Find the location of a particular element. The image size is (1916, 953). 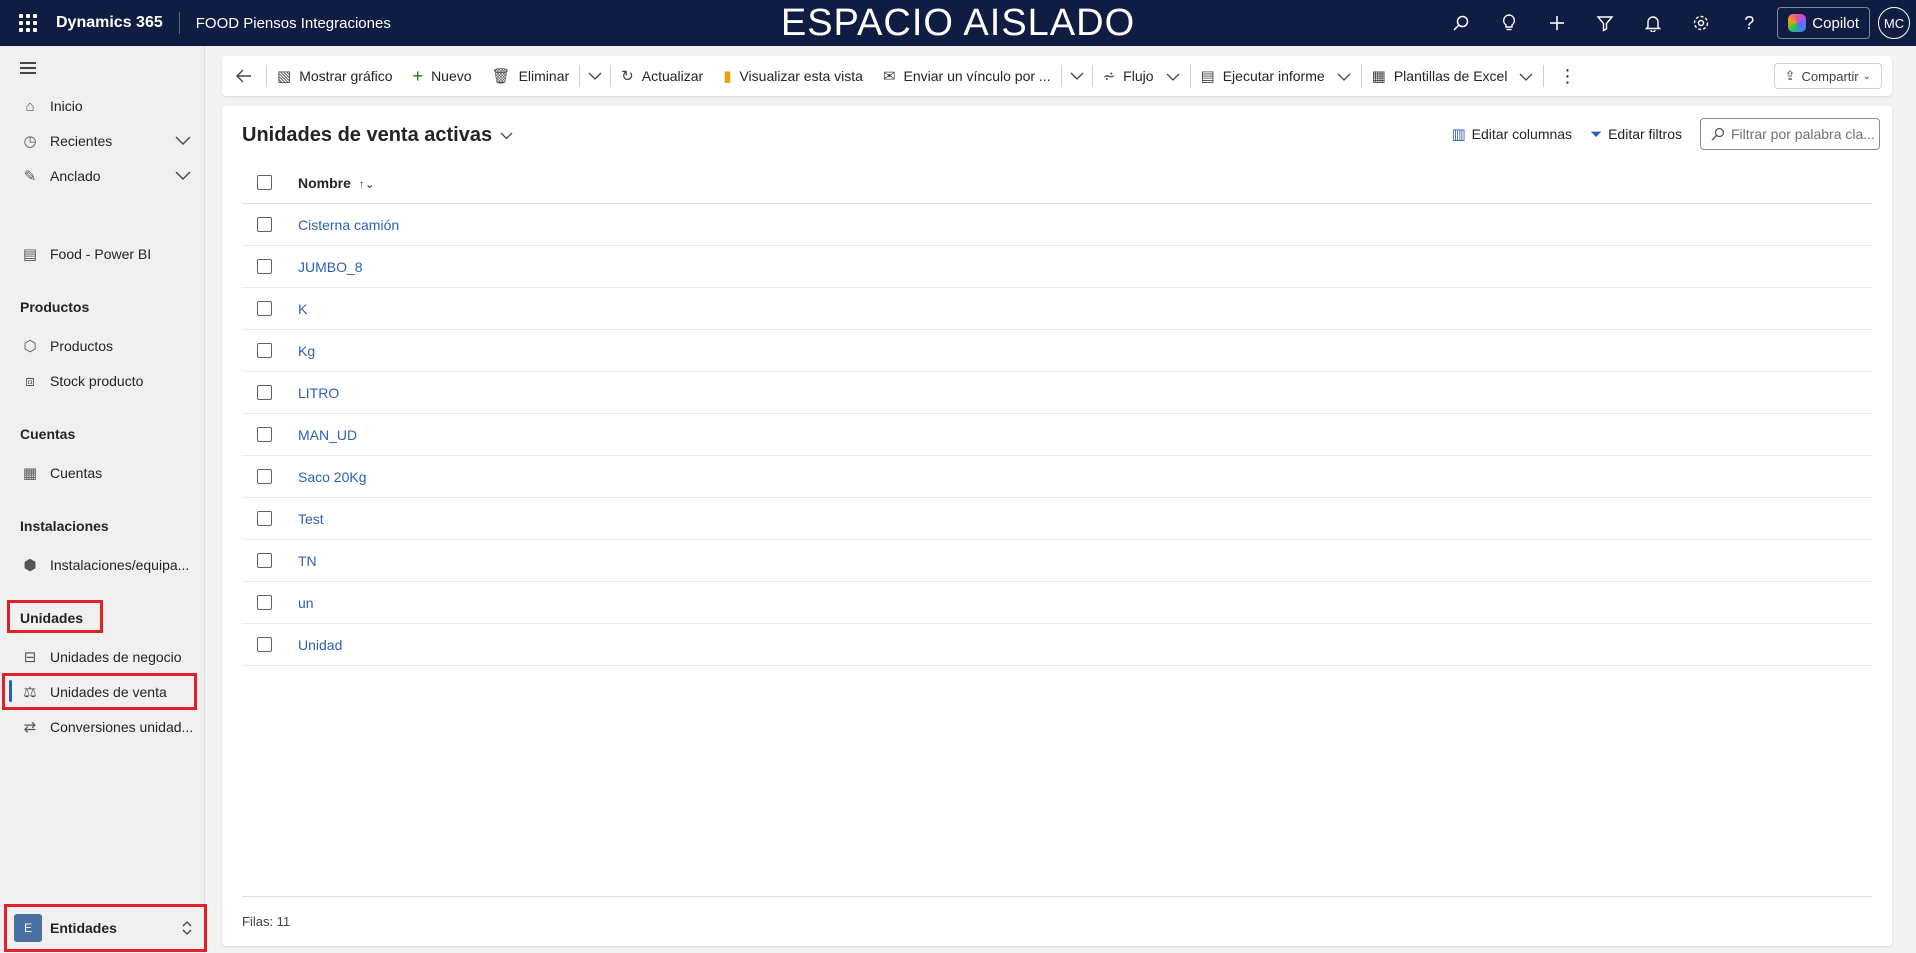

edit-filters-button: ⏷ Editar filtros is located at coordinates (1636, 134).